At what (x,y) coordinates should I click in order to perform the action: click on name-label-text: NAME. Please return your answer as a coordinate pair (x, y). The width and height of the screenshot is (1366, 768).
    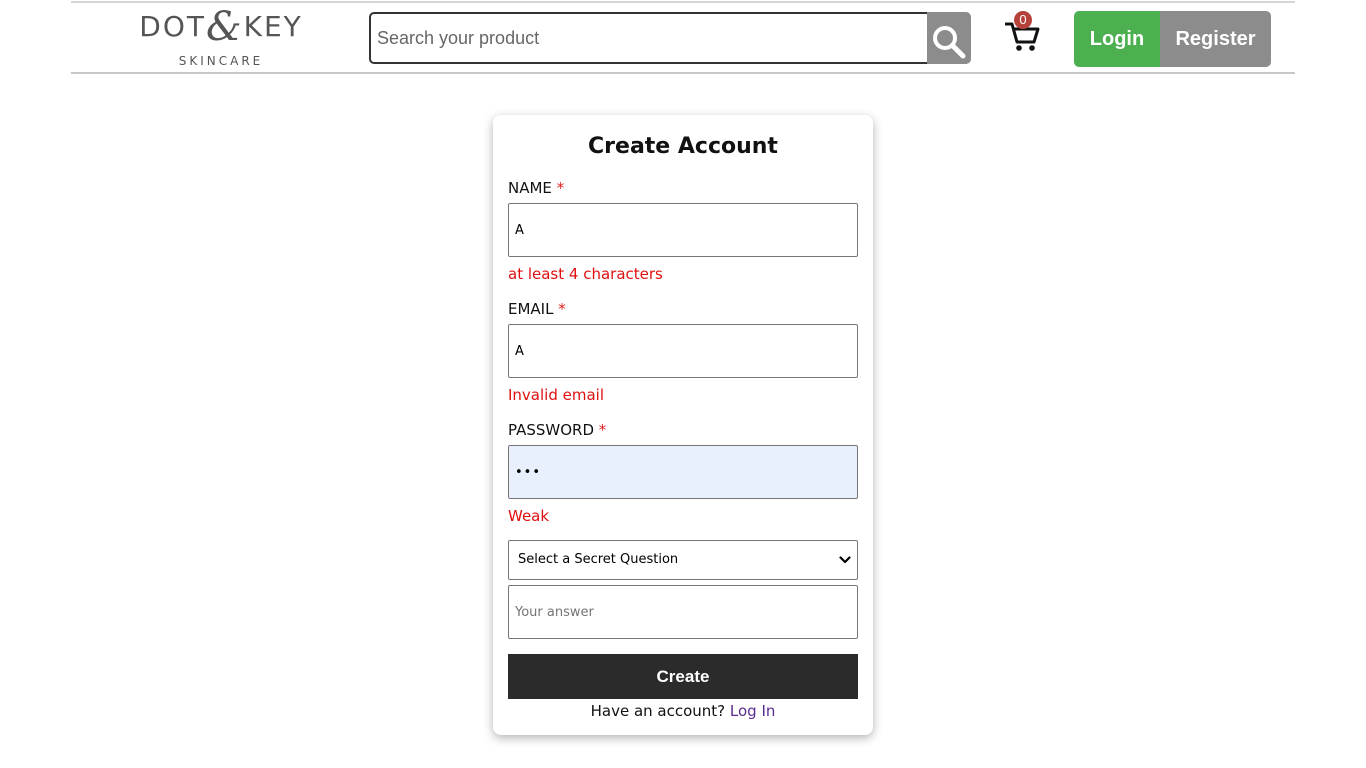
    Looking at the image, I should click on (530, 188).